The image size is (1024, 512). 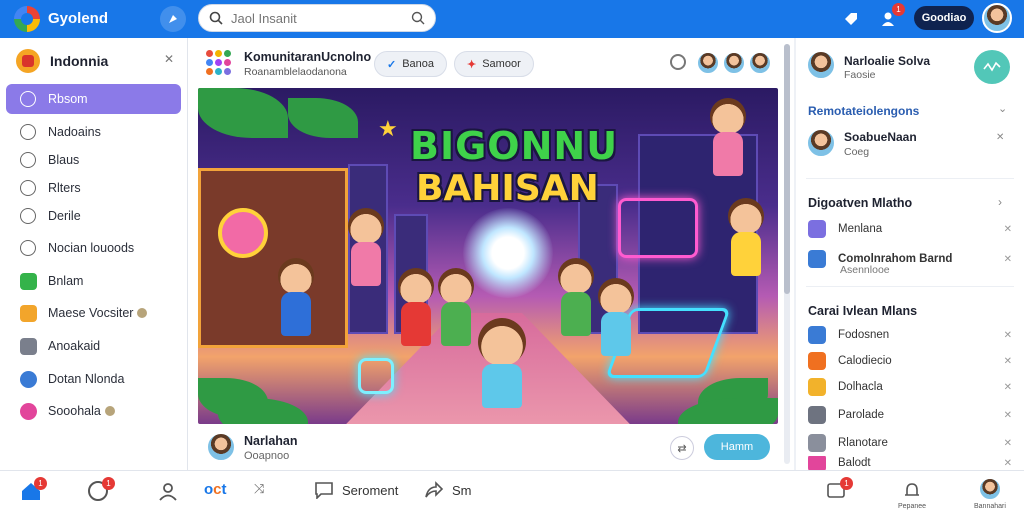 What do you see at coordinates (472, 64) in the screenshot?
I see `heart-icon: ✦` at bounding box center [472, 64].